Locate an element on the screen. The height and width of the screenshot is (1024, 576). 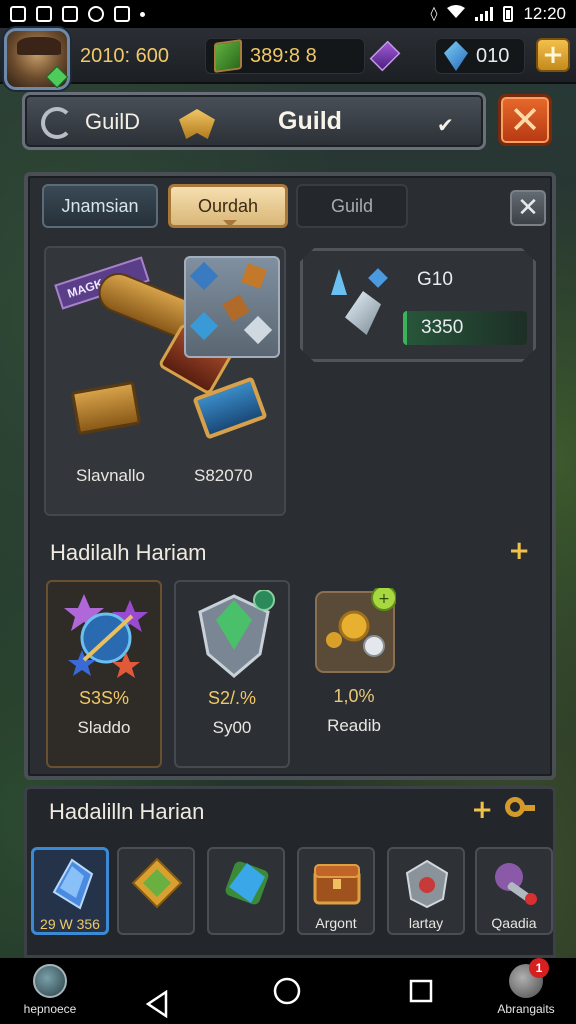
hat-icon is located at coordinates (39, 46).